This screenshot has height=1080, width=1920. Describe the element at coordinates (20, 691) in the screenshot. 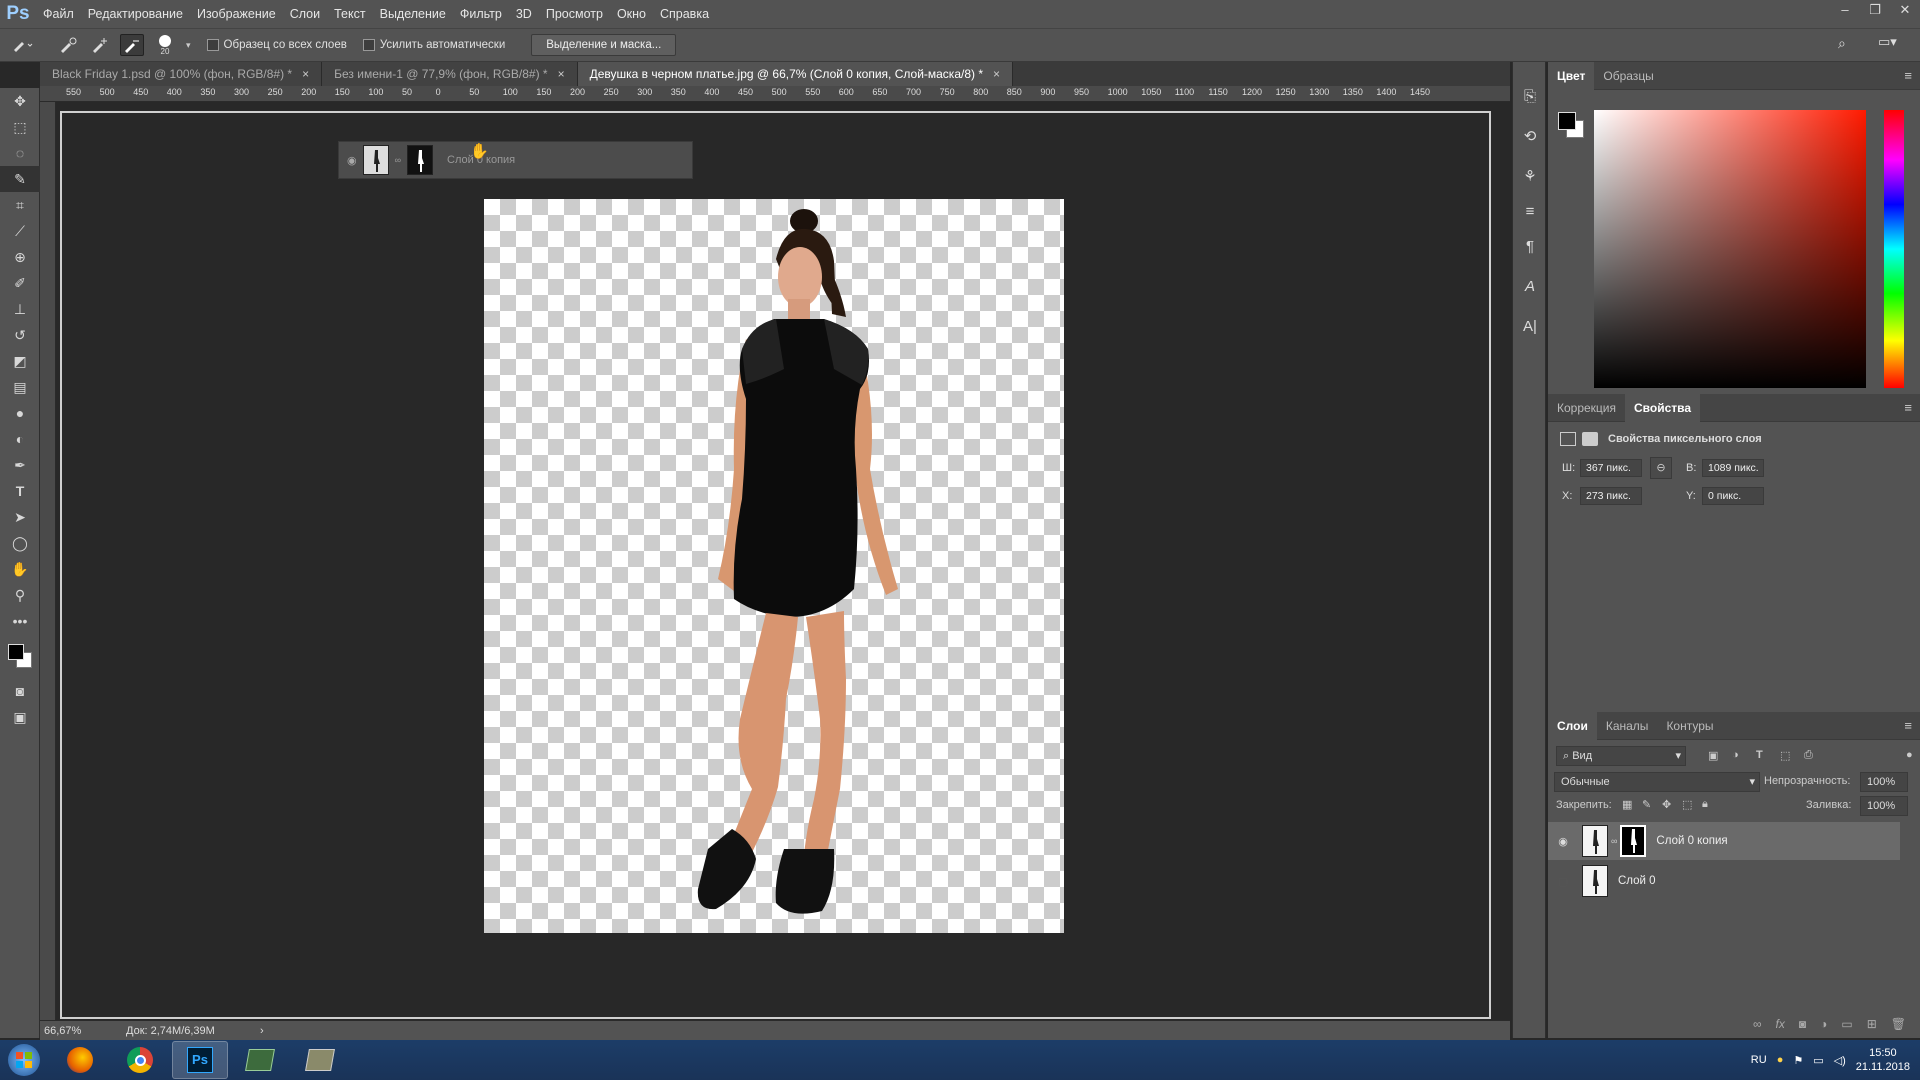

I see `quick-mask-icon: ◙` at that location.